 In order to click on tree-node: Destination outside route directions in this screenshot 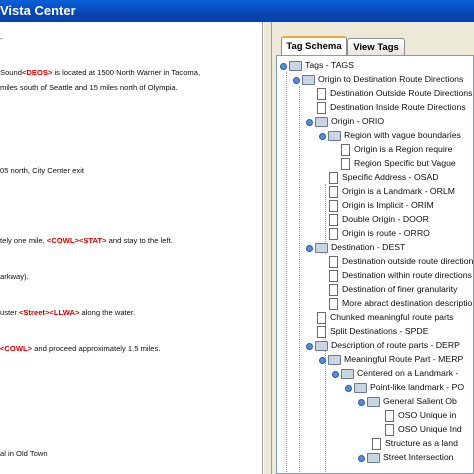, I will do `click(400, 261)`.